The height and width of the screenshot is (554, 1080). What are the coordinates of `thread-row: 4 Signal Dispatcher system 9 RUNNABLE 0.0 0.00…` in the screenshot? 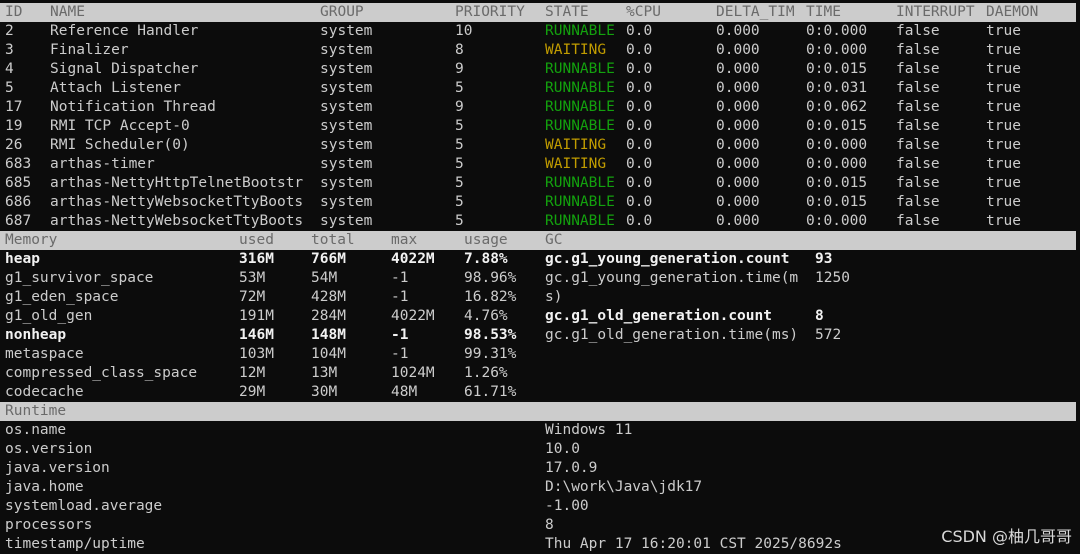 It's located at (538, 69).